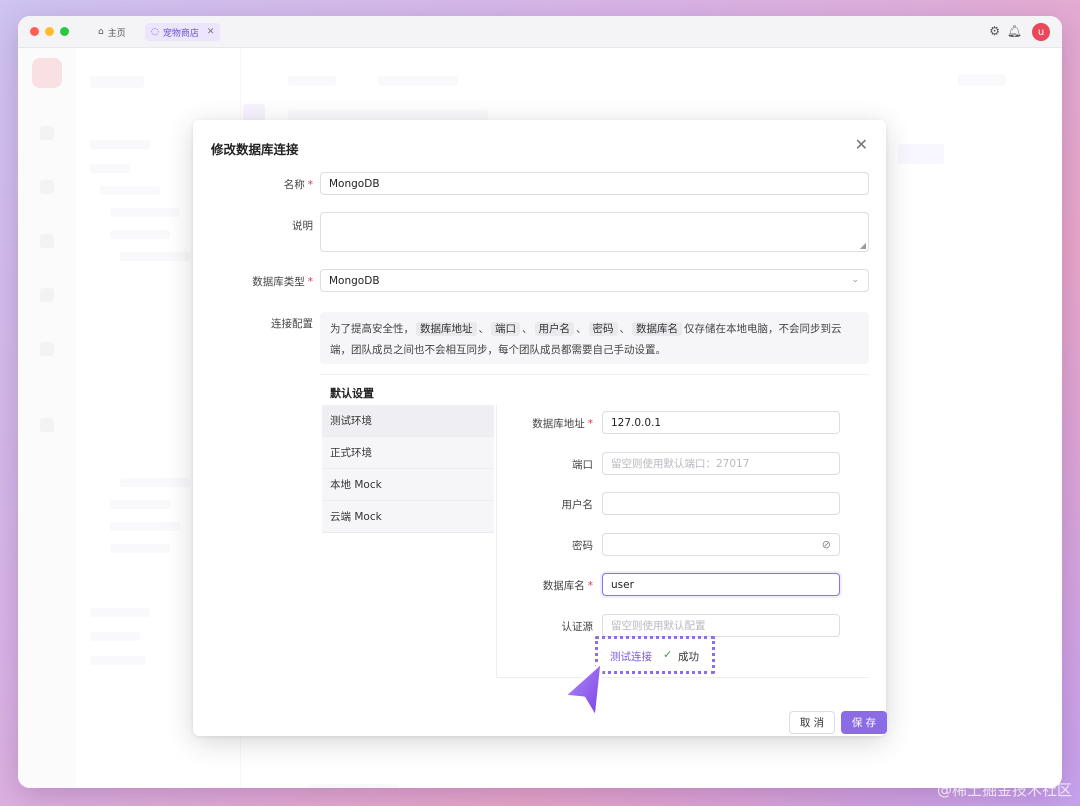 The width and height of the screenshot is (1080, 806). I want to click on maximize-window-button, so click(64, 31).